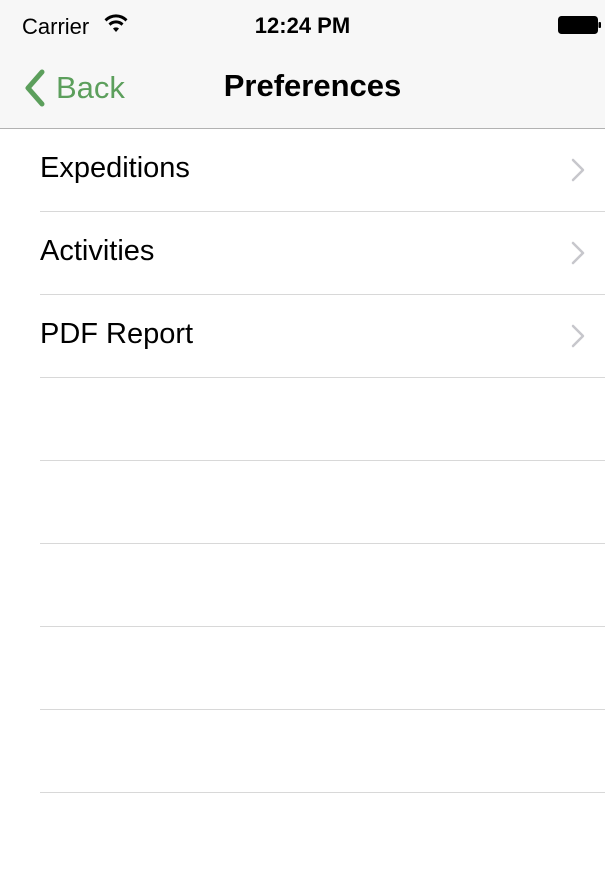 Image resolution: width=605 pixels, height=875 pixels. I want to click on status-bar: Carrier 12:24 PM, so click(302, 24).